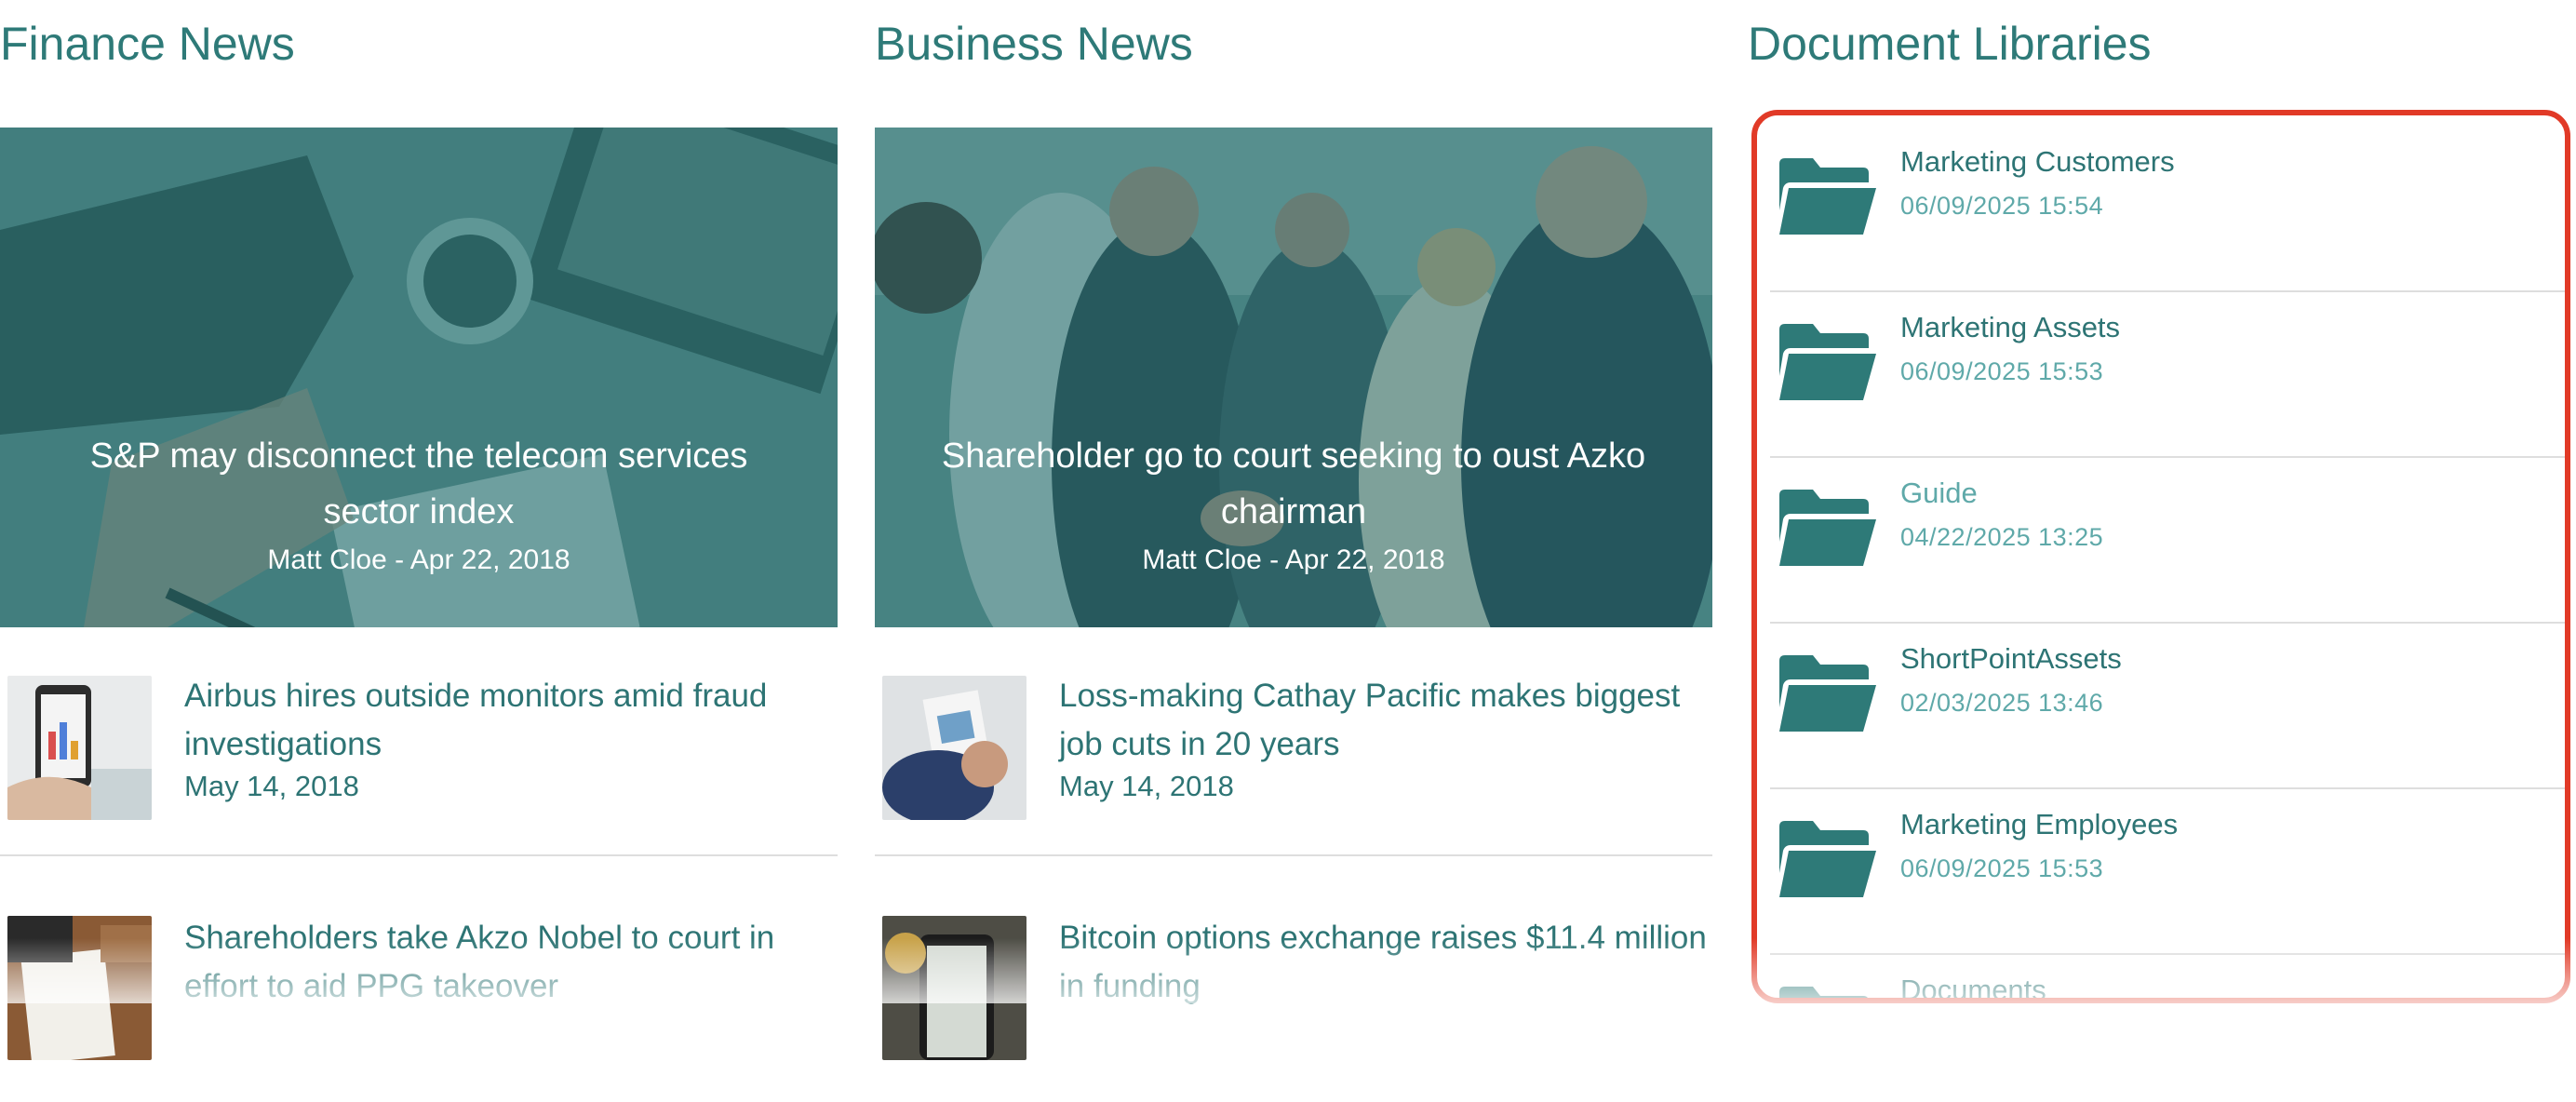 The height and width of the screenshot is (1102, 2576). I want to click on doc-library-name: Documents, so click(1973, 988).